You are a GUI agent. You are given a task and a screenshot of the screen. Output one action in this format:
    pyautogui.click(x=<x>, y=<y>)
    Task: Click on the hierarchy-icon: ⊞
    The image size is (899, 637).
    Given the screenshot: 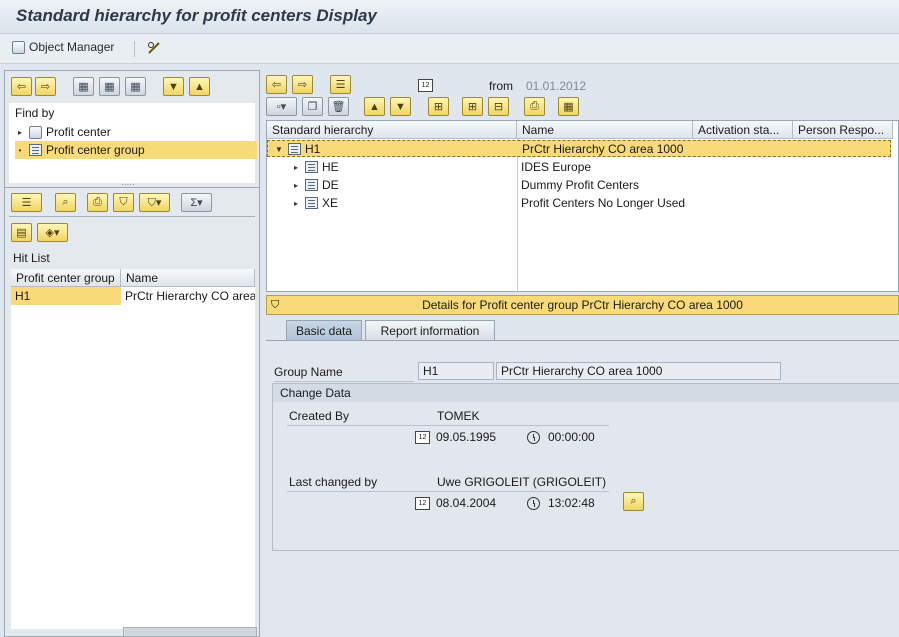 What is the action you would take?
    pyautogui.click(x=438, y=107)
    